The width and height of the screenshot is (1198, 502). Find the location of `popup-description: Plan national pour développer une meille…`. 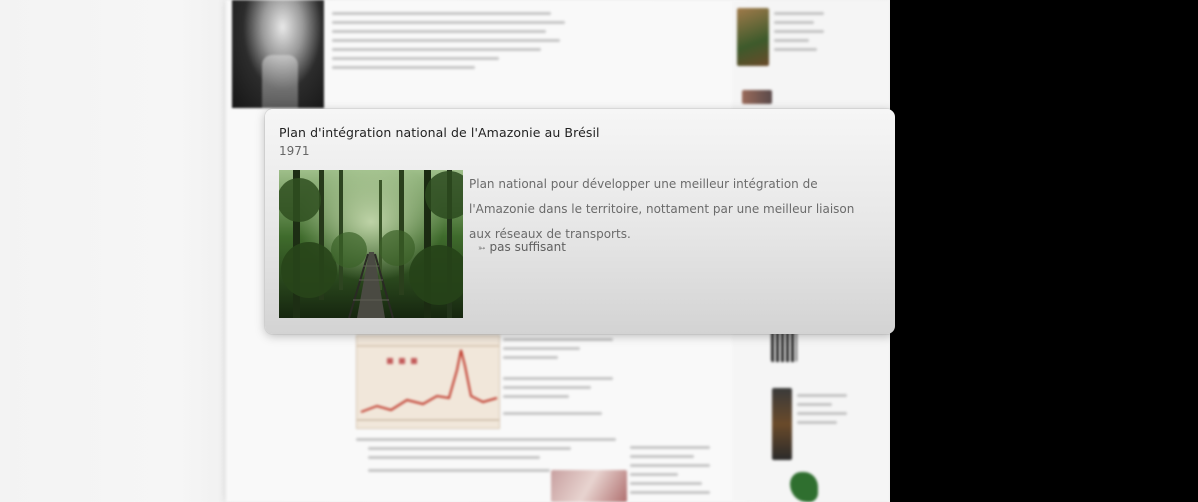

popup-description: Plan national pour développer une meille… is located at coordinates (662, 209).